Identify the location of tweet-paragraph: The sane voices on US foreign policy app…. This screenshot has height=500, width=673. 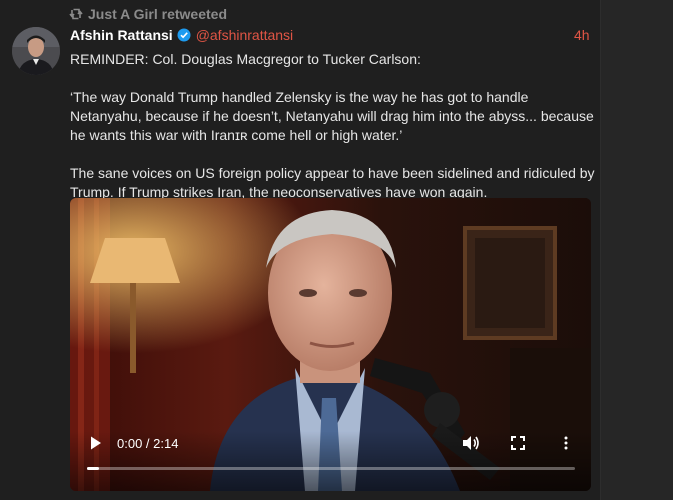
(332, 182).